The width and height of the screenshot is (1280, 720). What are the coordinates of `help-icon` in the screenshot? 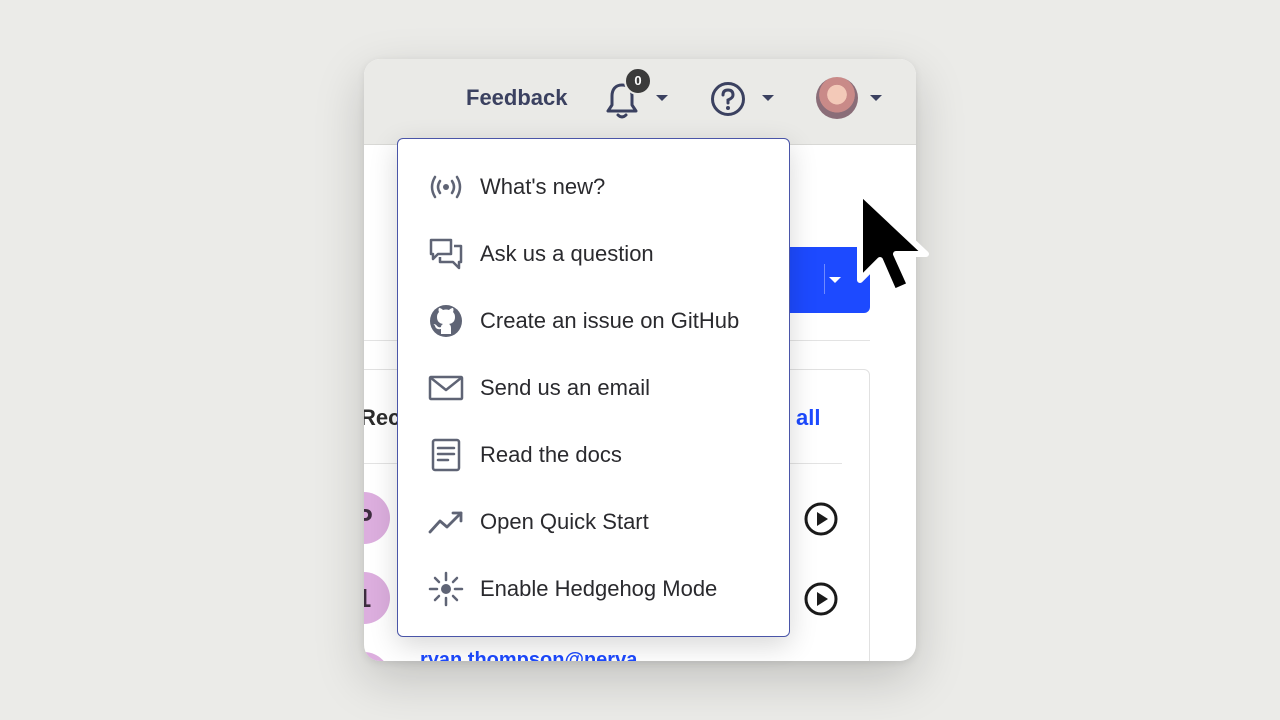 It's located at (728, 99).